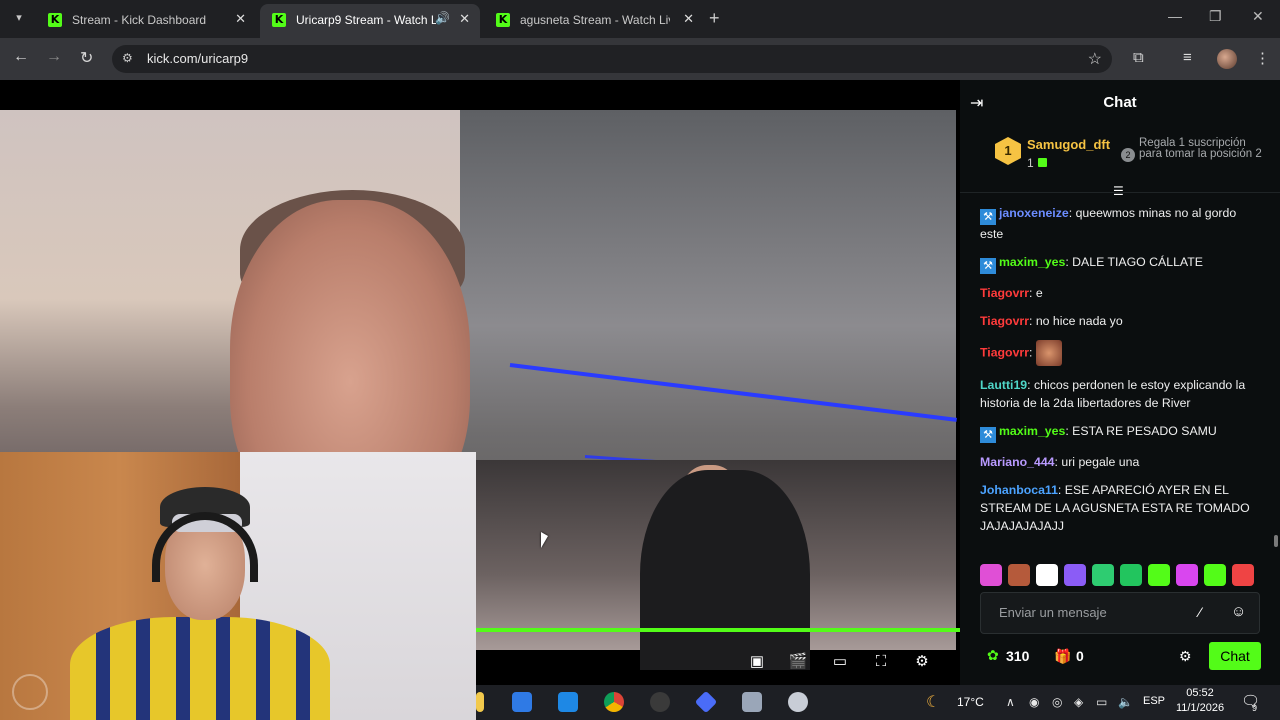 The height and width of the screenshot is (720, 1280). I want to click on chat-scrollbar, so click(1276, 541).